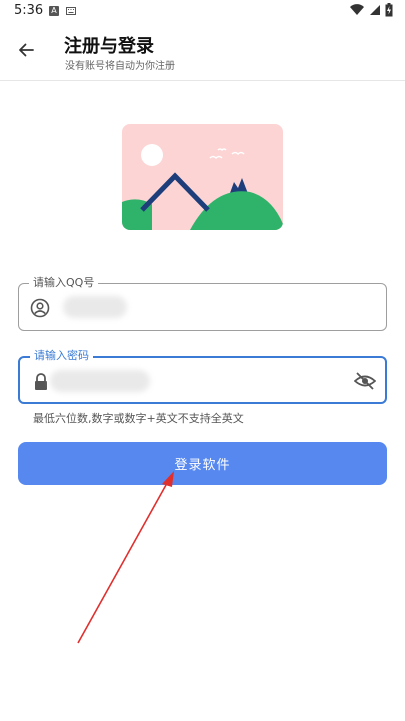 This screenshot has height=721, width=405. What do you see at coordinates (41, 382) in the screenshot?
I see `lock-icon` at bounding box center [41, 382].